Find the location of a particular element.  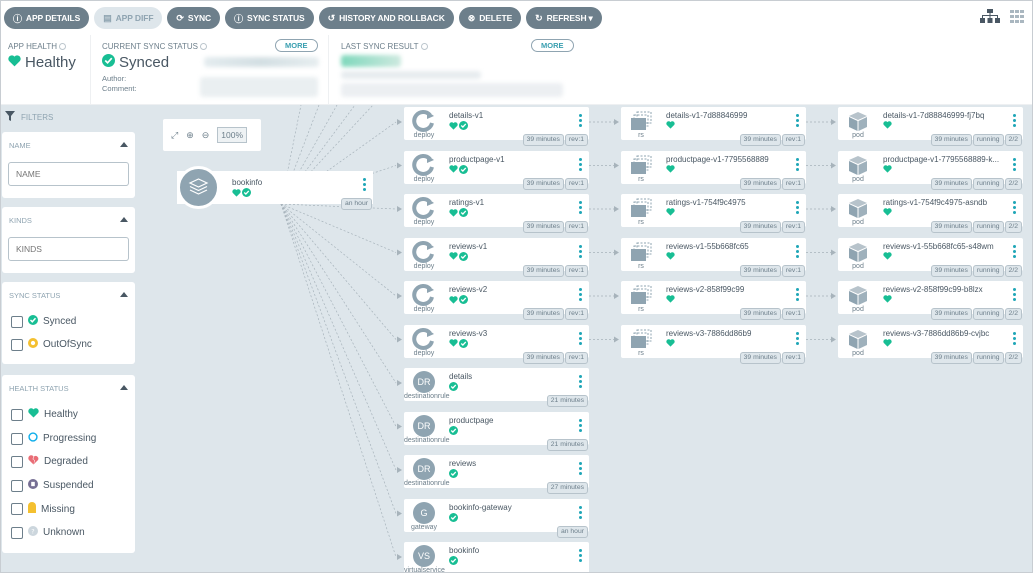

filter-option-healthy: Healthy is located at coordinates (44, 414).